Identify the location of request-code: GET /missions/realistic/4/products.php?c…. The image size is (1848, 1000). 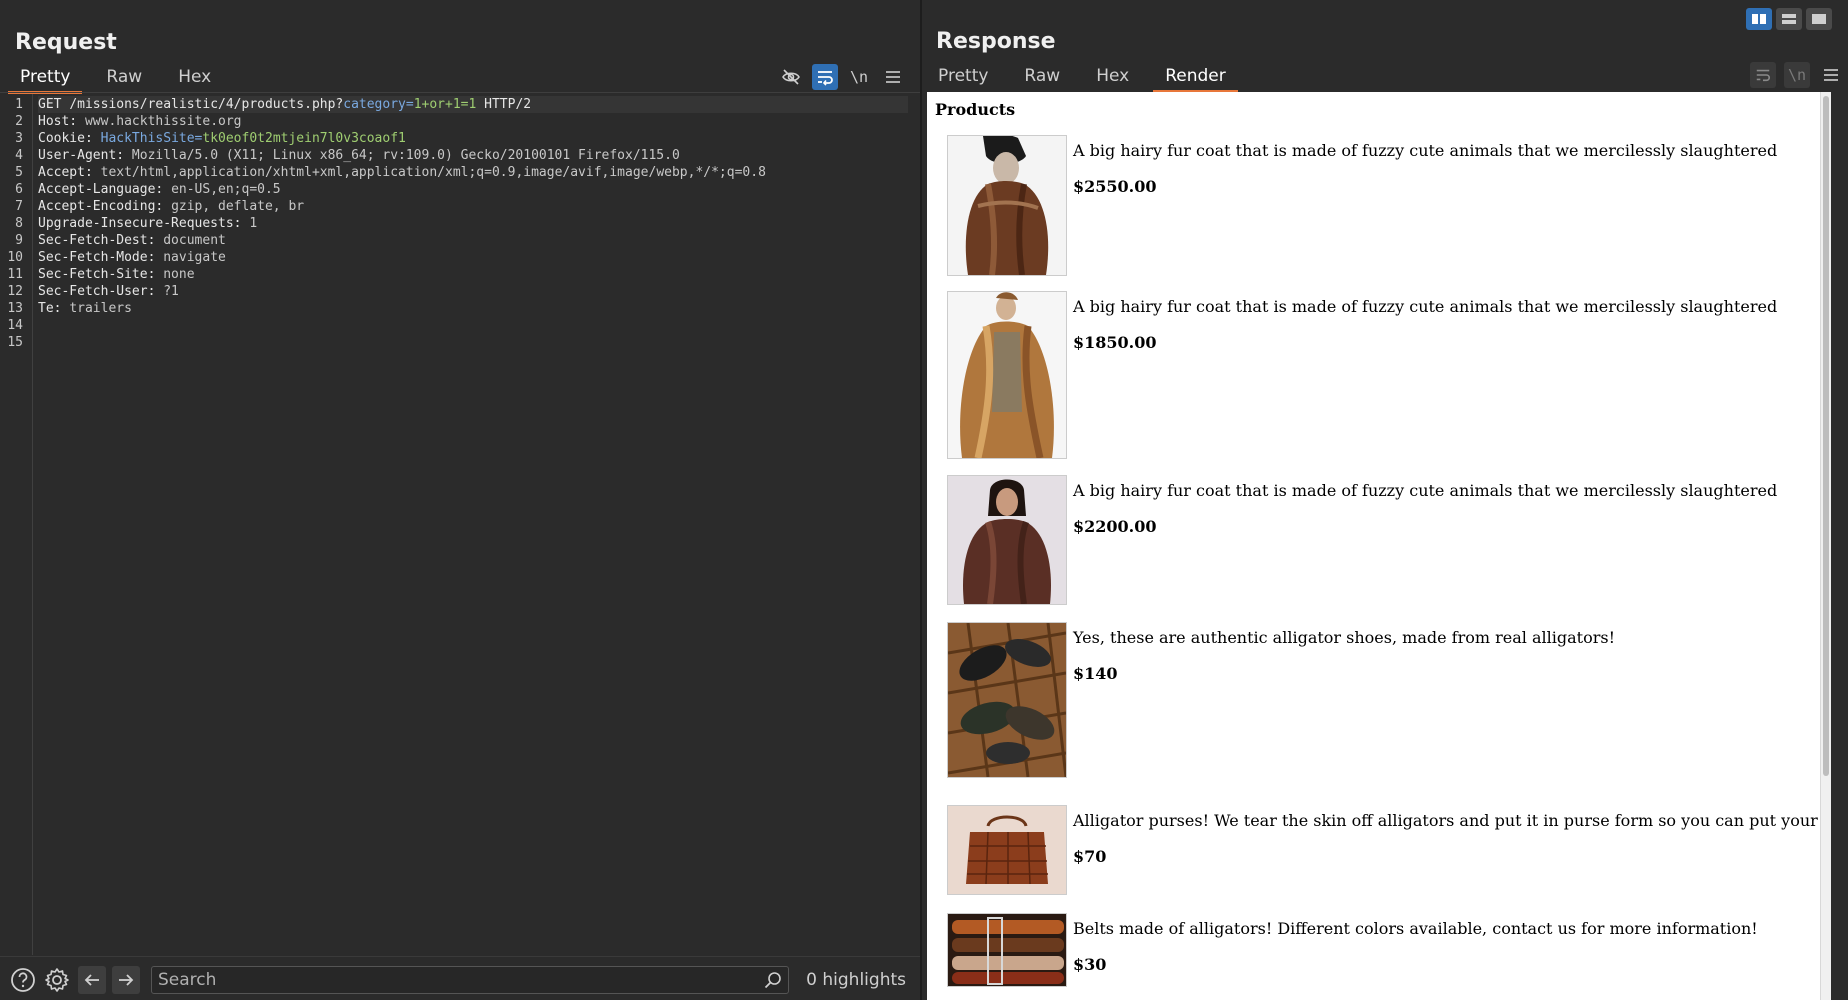
(473, 223).